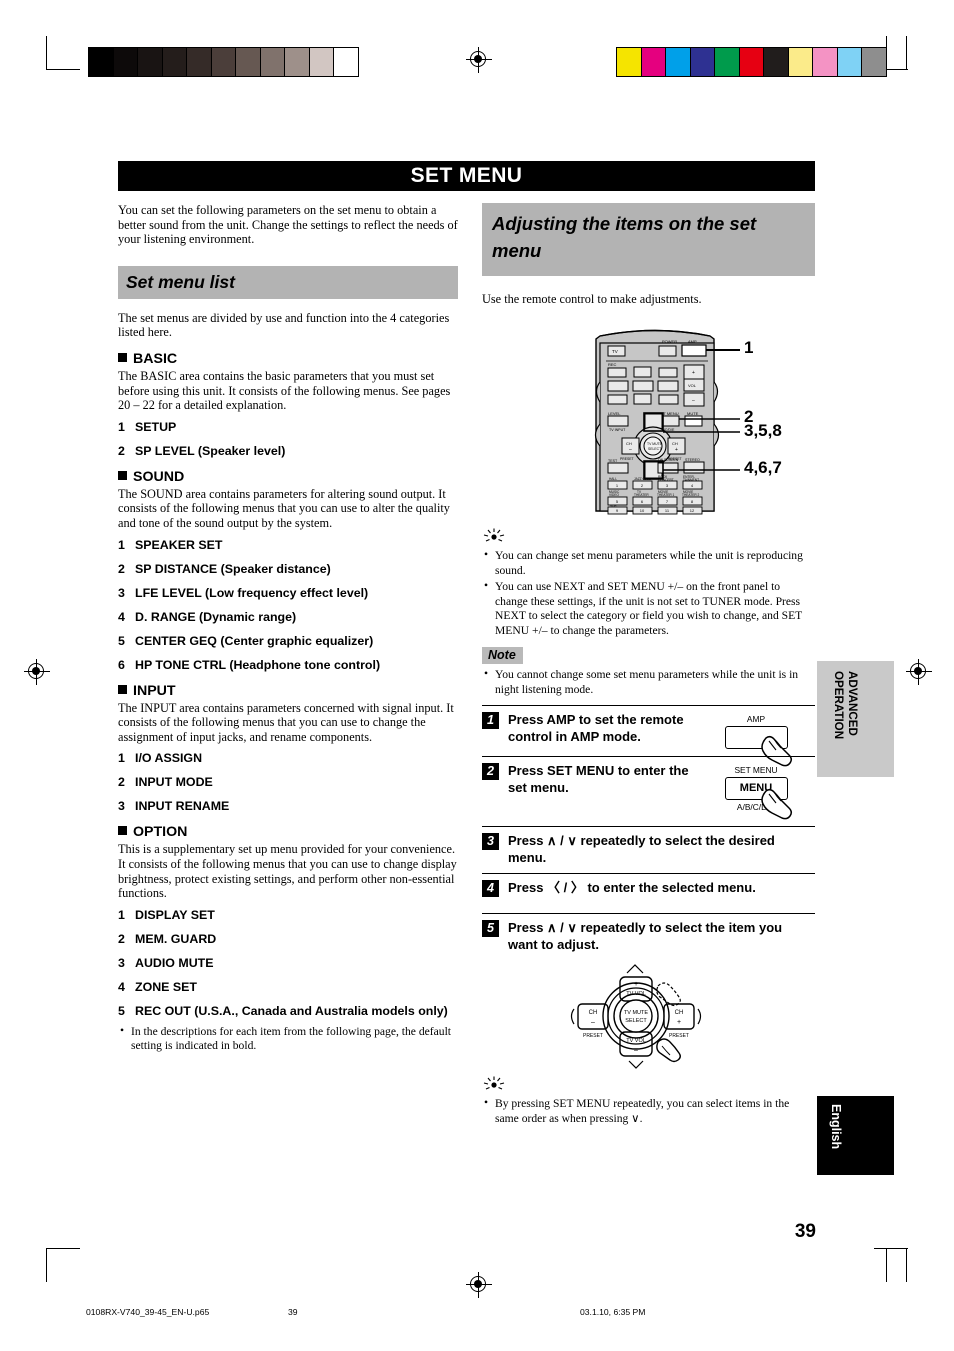 The height and width of the screenshot is (1351, 954). What do you see at coordinates (37, 672) in the screenshot?
I see `registration-mark-left` at bounding box center [37, 672].